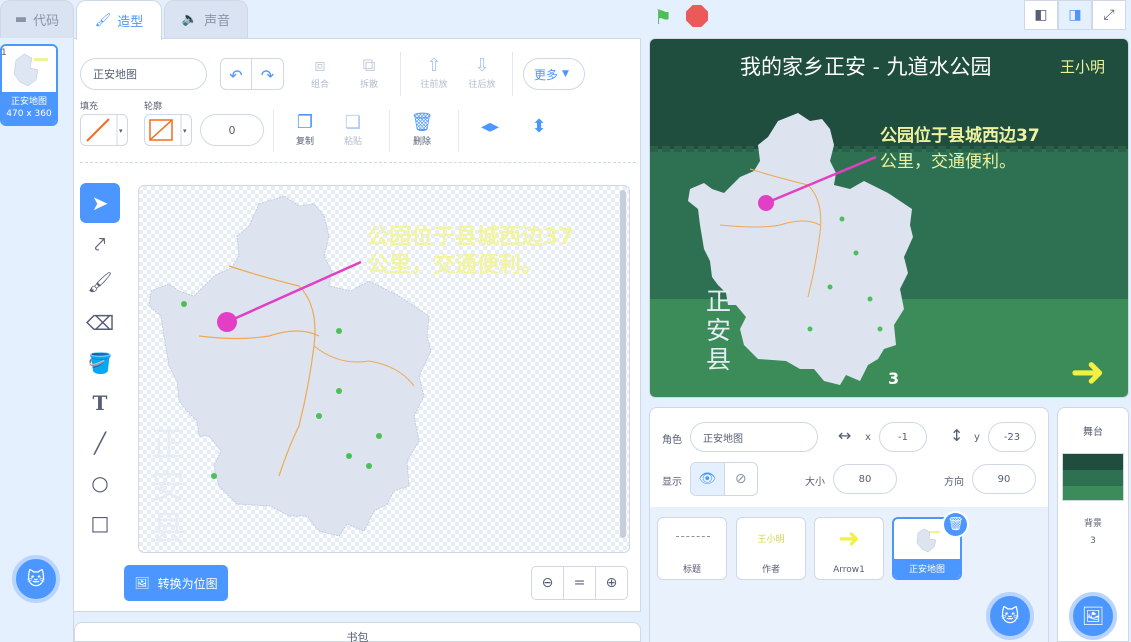 This screenshot has height=642, width=1131. What do you see at coordinates (28, 102) in the screenshot?
I see `costume-name: 正安地图` at bounding box center [28, 102].